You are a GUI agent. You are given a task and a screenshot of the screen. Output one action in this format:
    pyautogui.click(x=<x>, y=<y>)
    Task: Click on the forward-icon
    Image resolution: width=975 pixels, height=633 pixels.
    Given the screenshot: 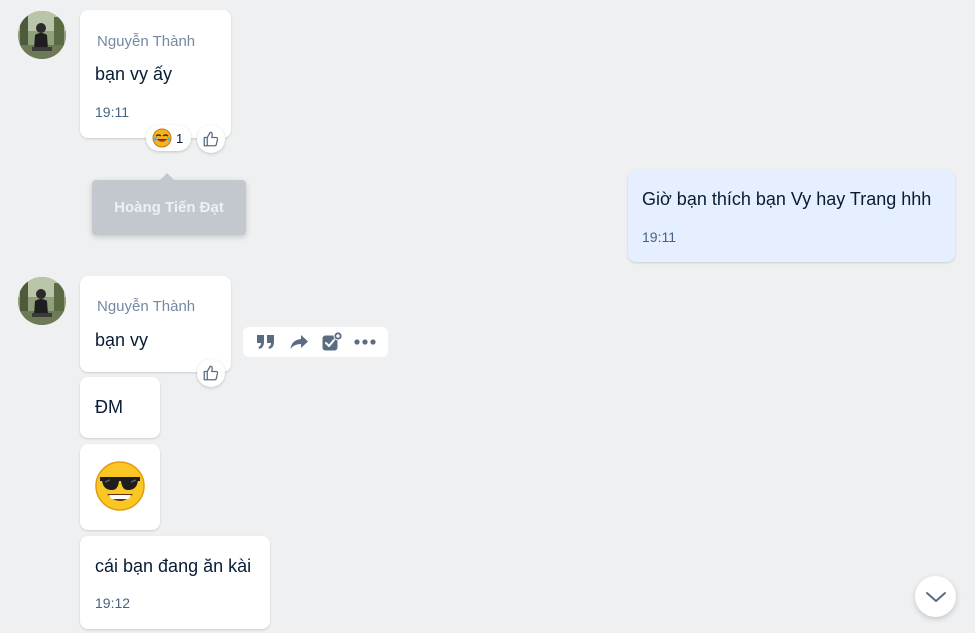 What is the action you would take?
    pyautogui.click(x=299, y=342)
    